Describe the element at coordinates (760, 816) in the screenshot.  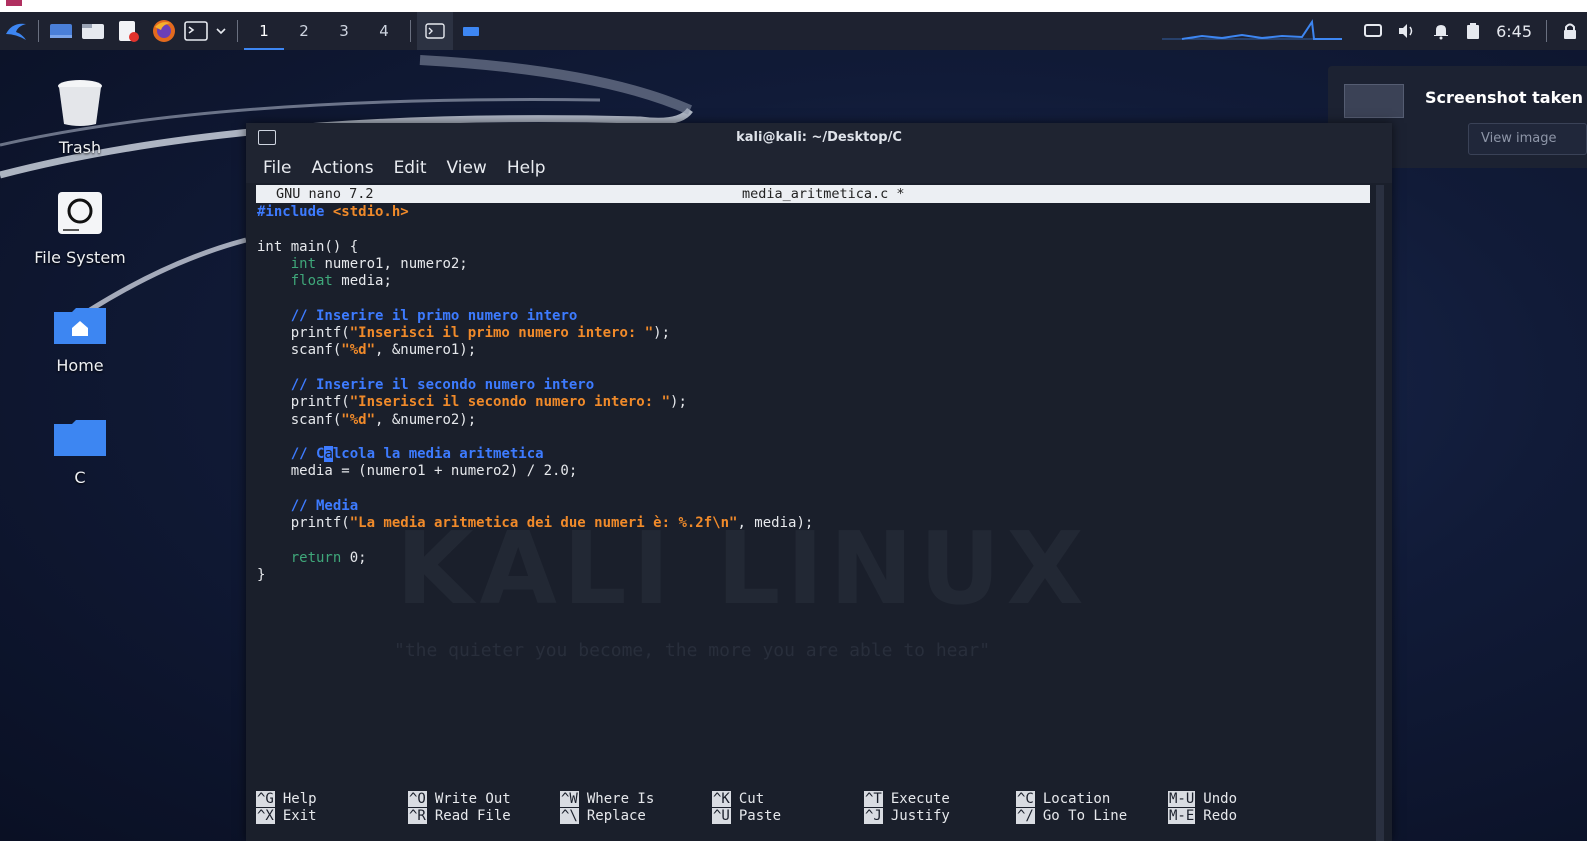
I see `shortcut-label: Paste` at that location.